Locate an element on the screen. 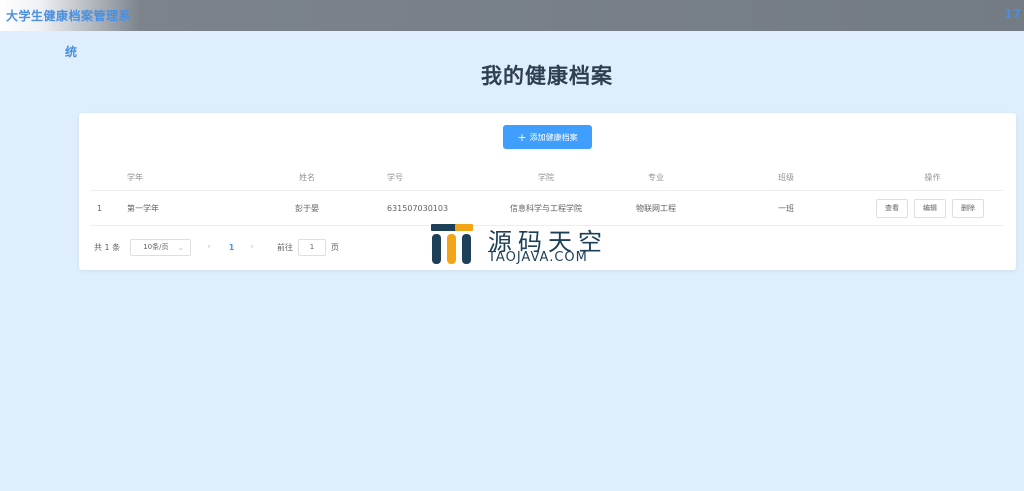  row-major: 物联网工程 is located at coordinates (656, 208).